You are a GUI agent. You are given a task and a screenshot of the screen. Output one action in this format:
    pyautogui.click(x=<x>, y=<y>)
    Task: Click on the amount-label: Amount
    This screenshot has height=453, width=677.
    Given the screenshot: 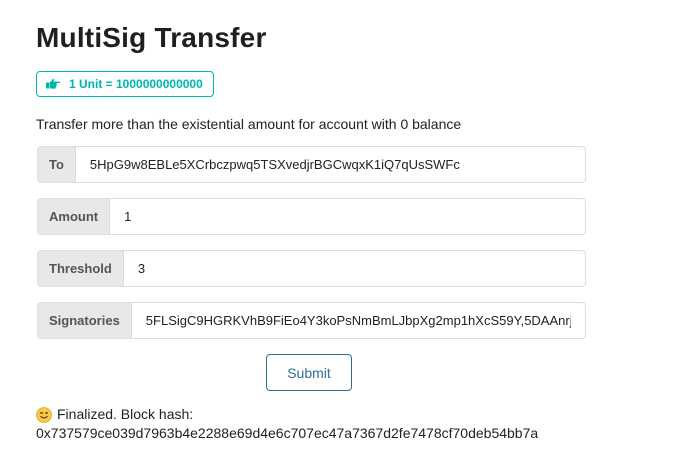 What is the action you would take?
    pyautogui.click(x=73, y=216)
    